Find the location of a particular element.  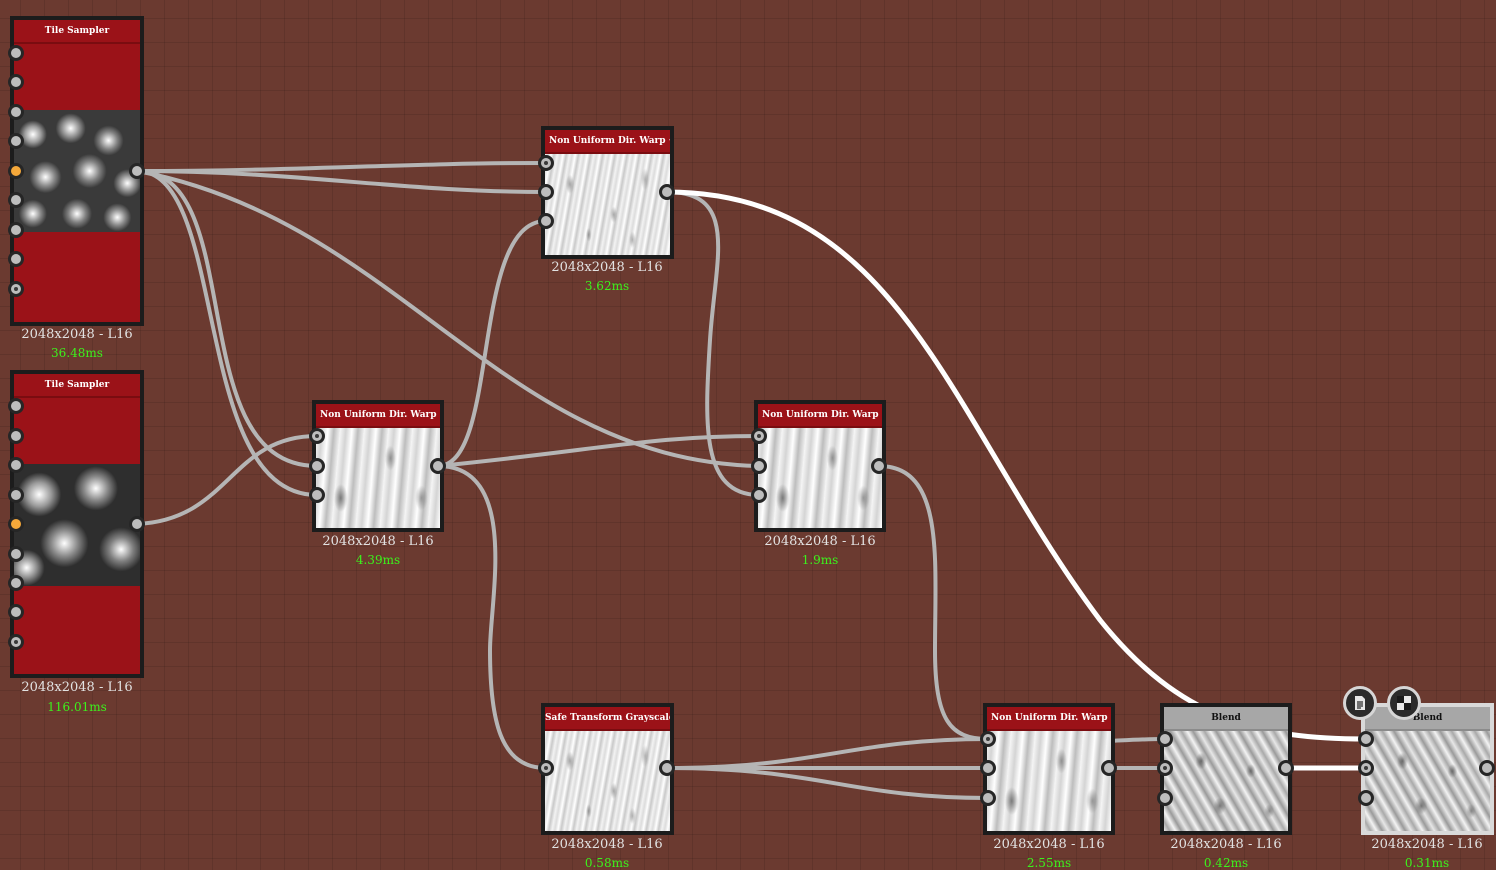

node-cook-time: 2.55ms is located at coordinates (1049, 863).